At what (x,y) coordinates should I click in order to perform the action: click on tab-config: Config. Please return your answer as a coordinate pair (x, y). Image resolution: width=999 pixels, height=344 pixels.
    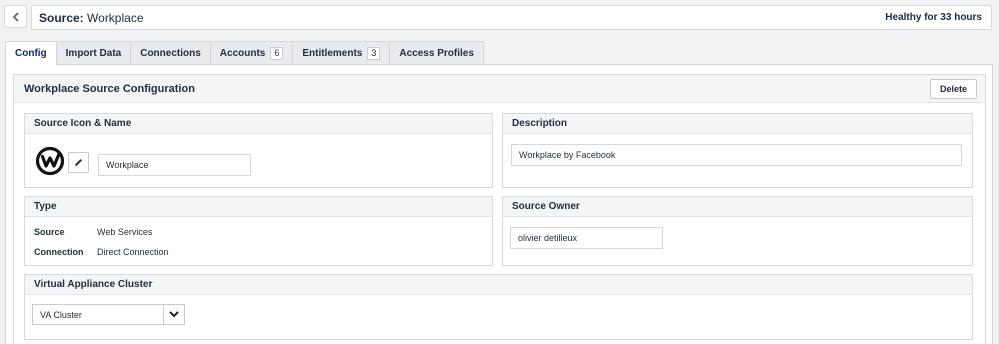
    Looking at the image, I should click on (31, 53).